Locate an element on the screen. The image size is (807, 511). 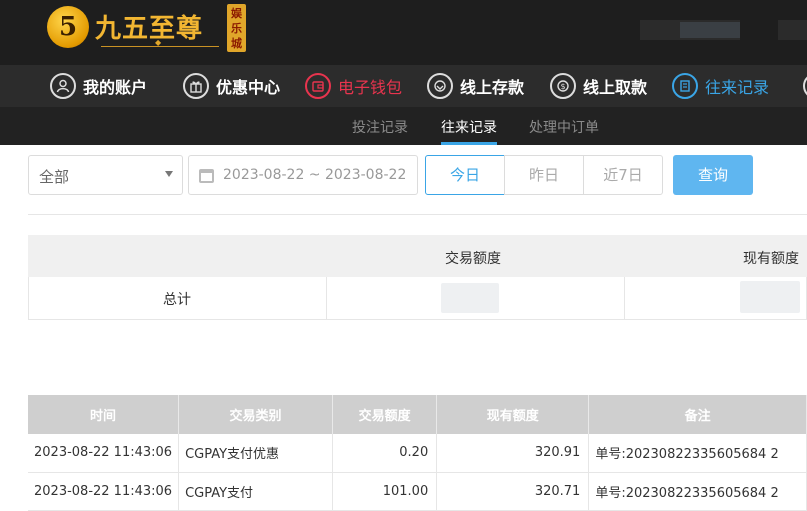
date-range-picker: 2023-08-22 ~ 2023-08-22 is located at coordinates (303, 175).